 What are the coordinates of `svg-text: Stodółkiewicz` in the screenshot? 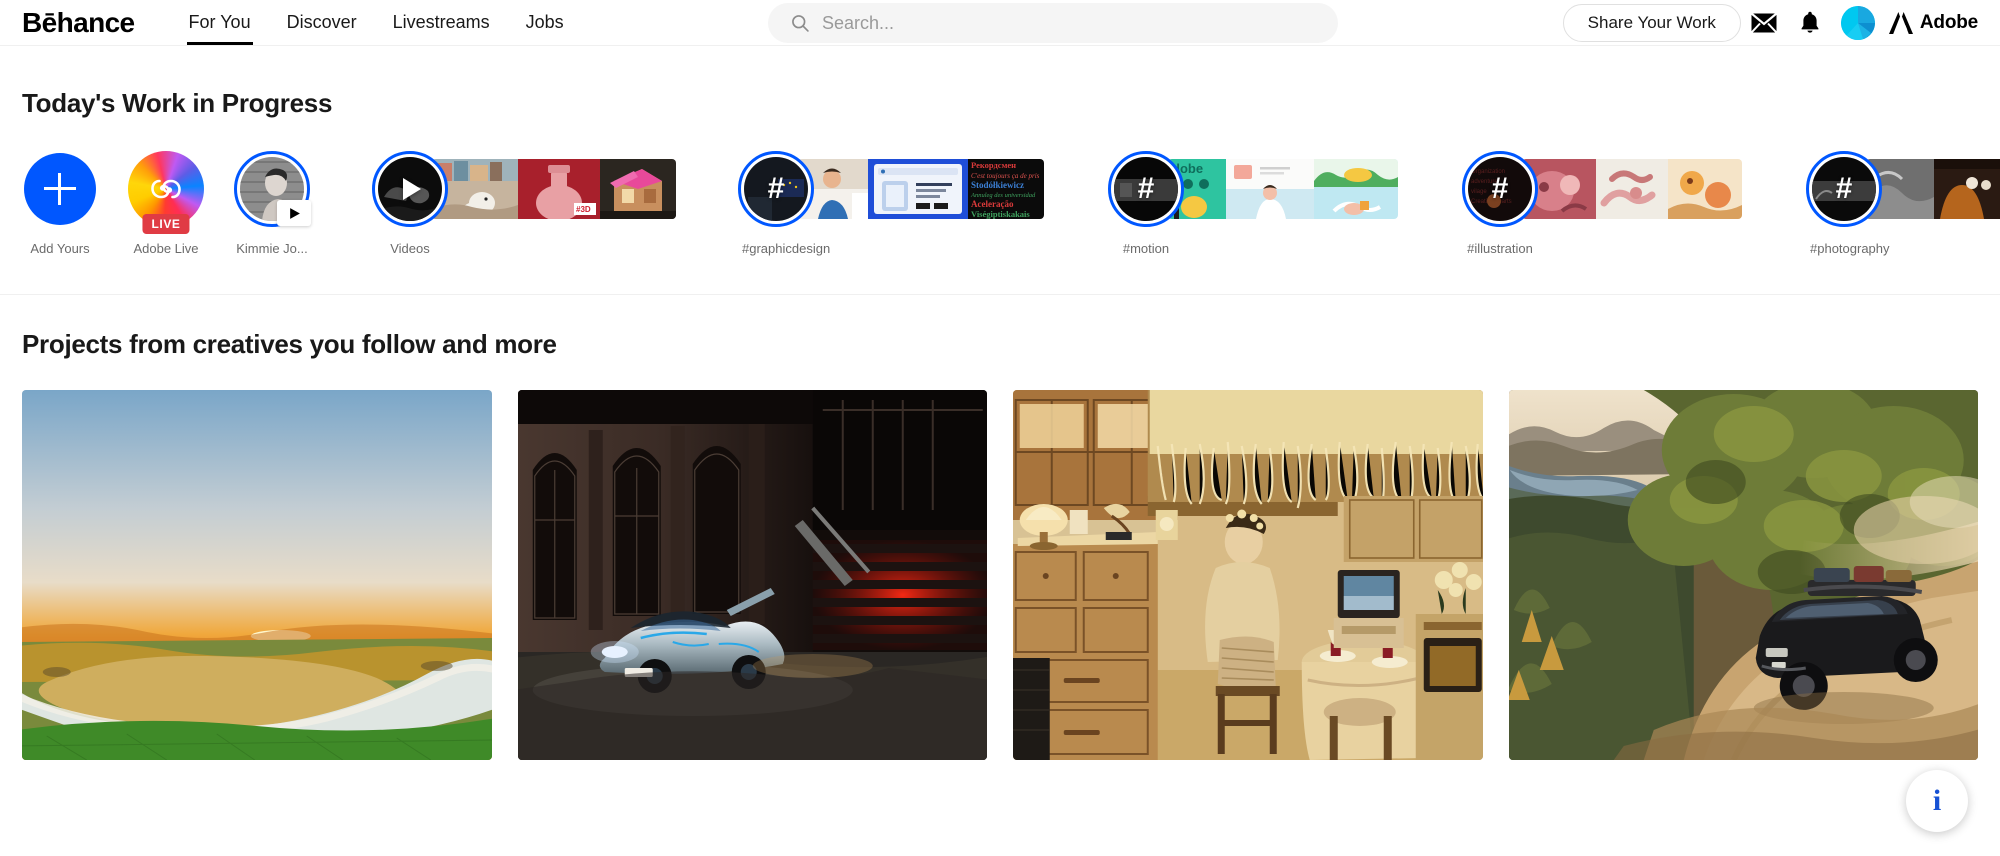 It's located at (997, 185).